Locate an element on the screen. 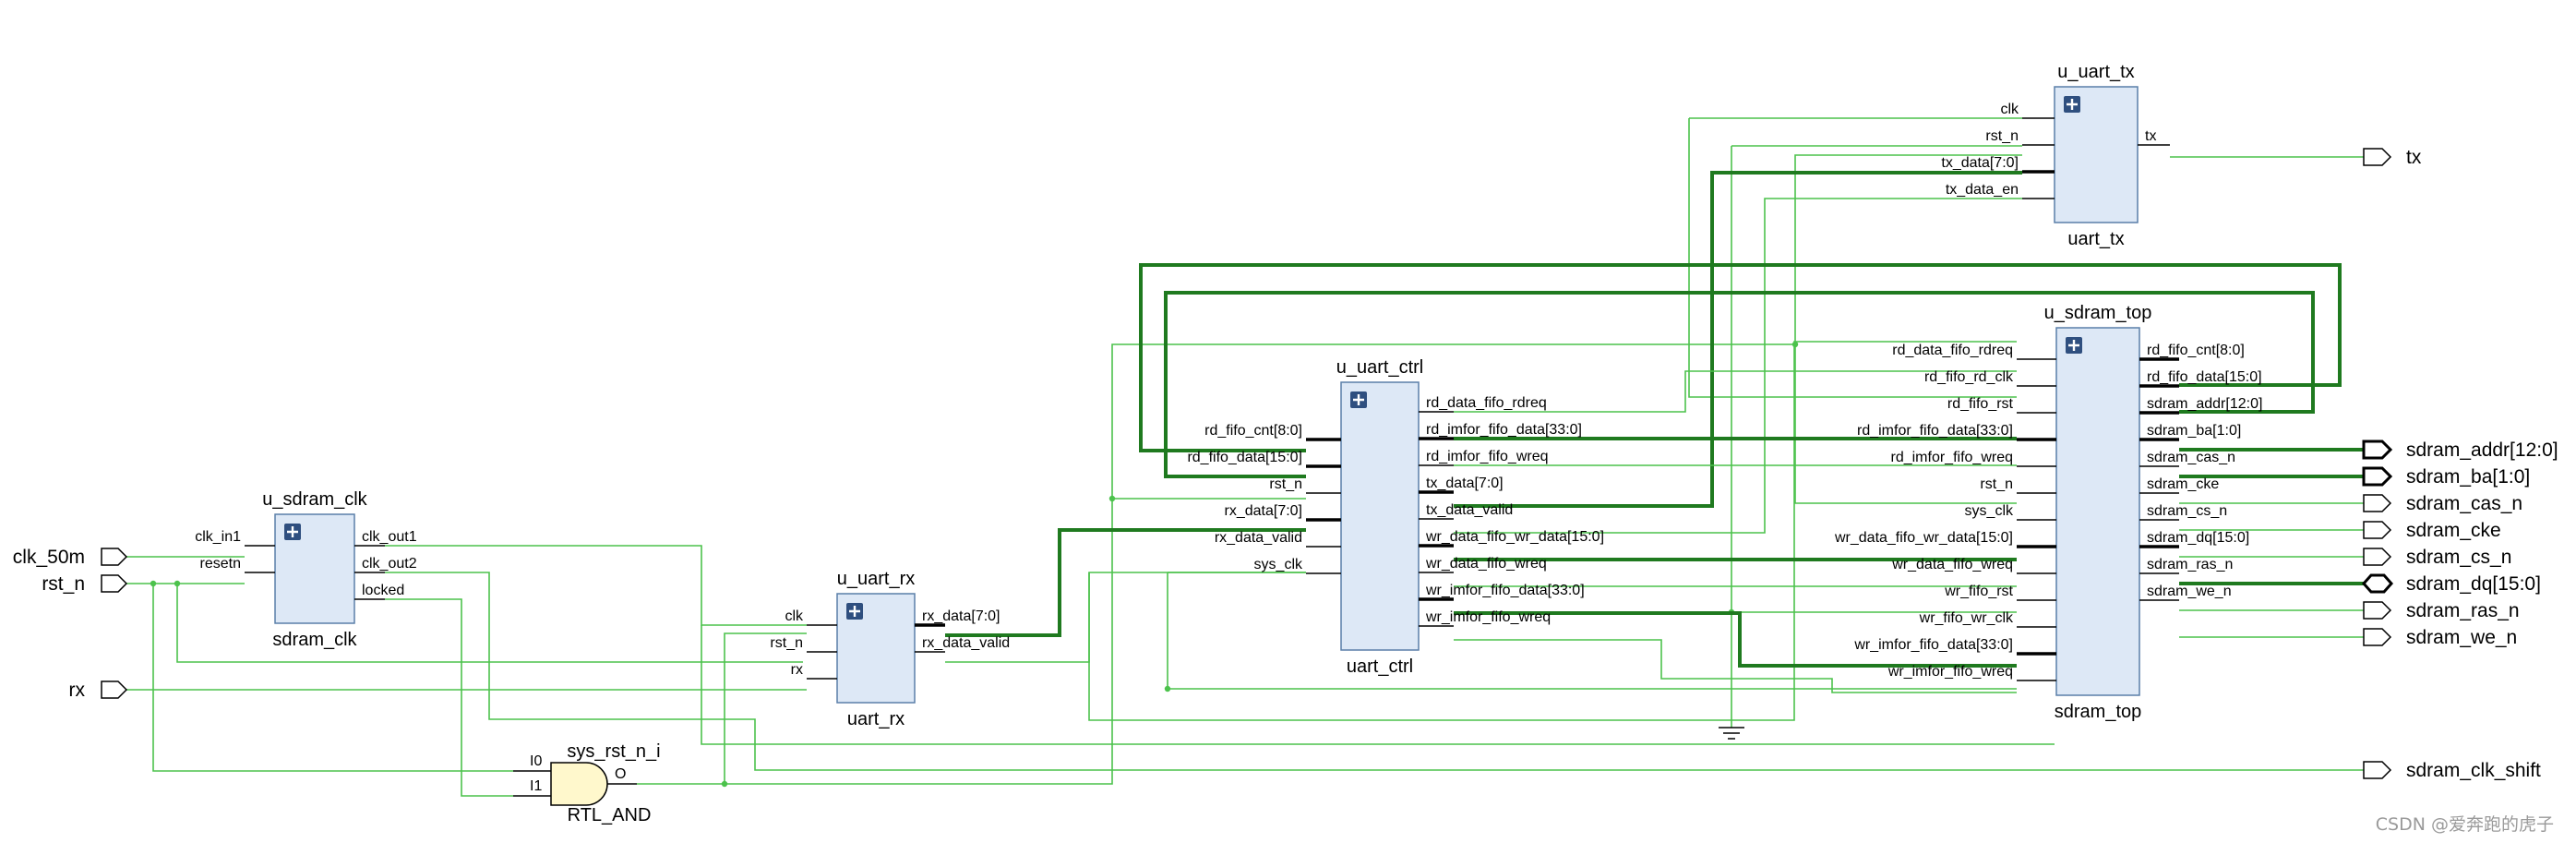  output-pin-rd-data-fifo-rdreq: rd_data_fifo_rdreq is located at coordinates (1487, 403).